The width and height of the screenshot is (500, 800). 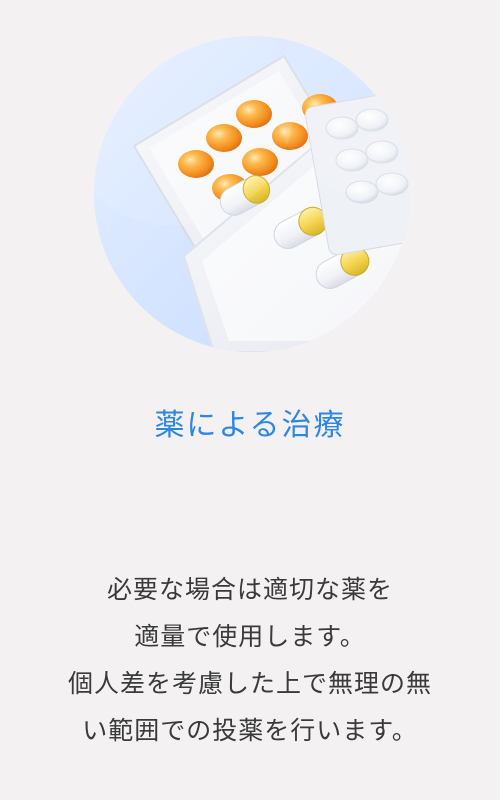 What do you see at coordinates (249, 683) in the screenshot?
I see `description-line-3: 個人差を考慮した上で無理の無` at bounding box center [249, 683].